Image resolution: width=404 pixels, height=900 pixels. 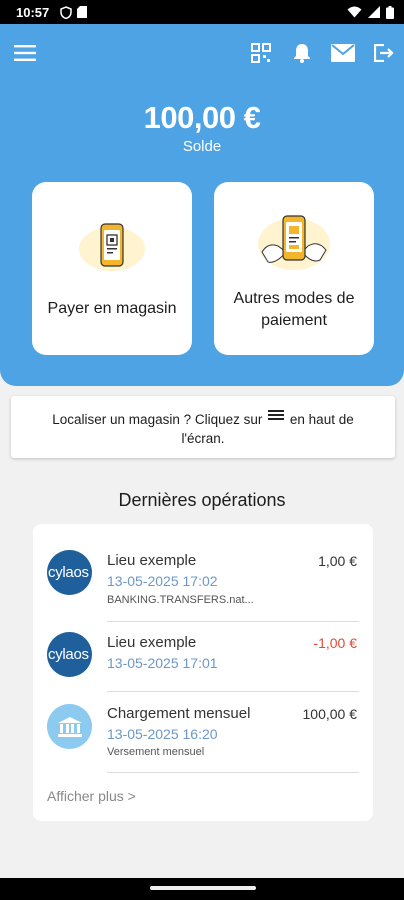 I want to click on other-payments-button: Autres modes de paiement, so click(x=294, y=268).